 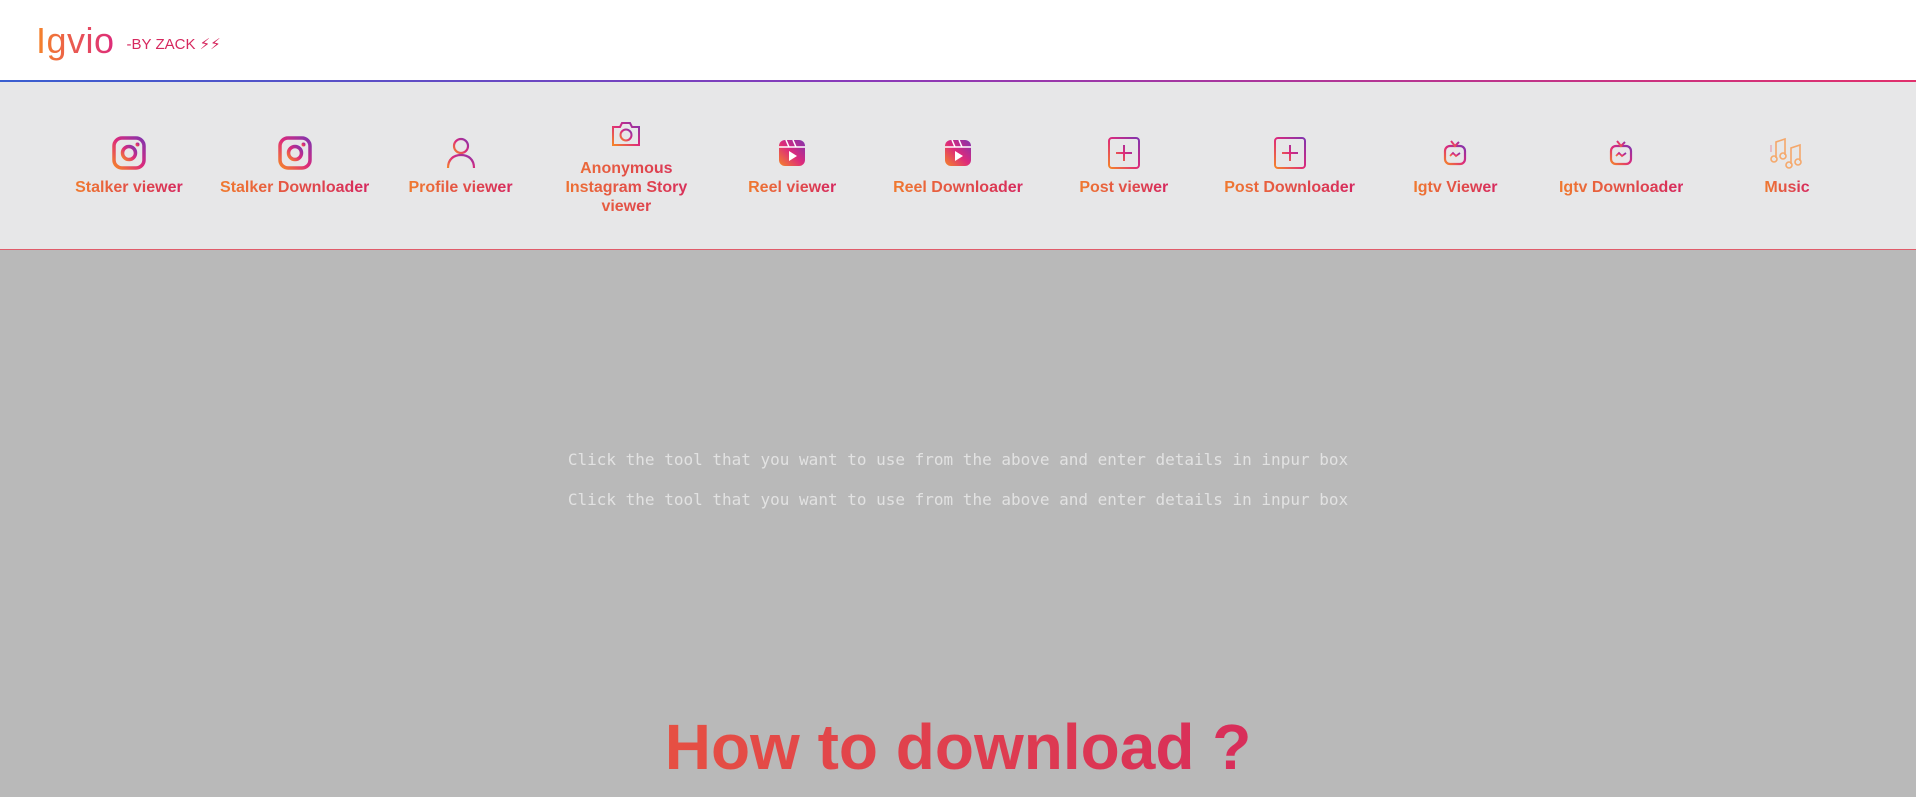 What do you see at coordinates (958, 747) in the screenshot?
I see `how-to-download-heading: How to download ?` at bounding box center [958, 747].